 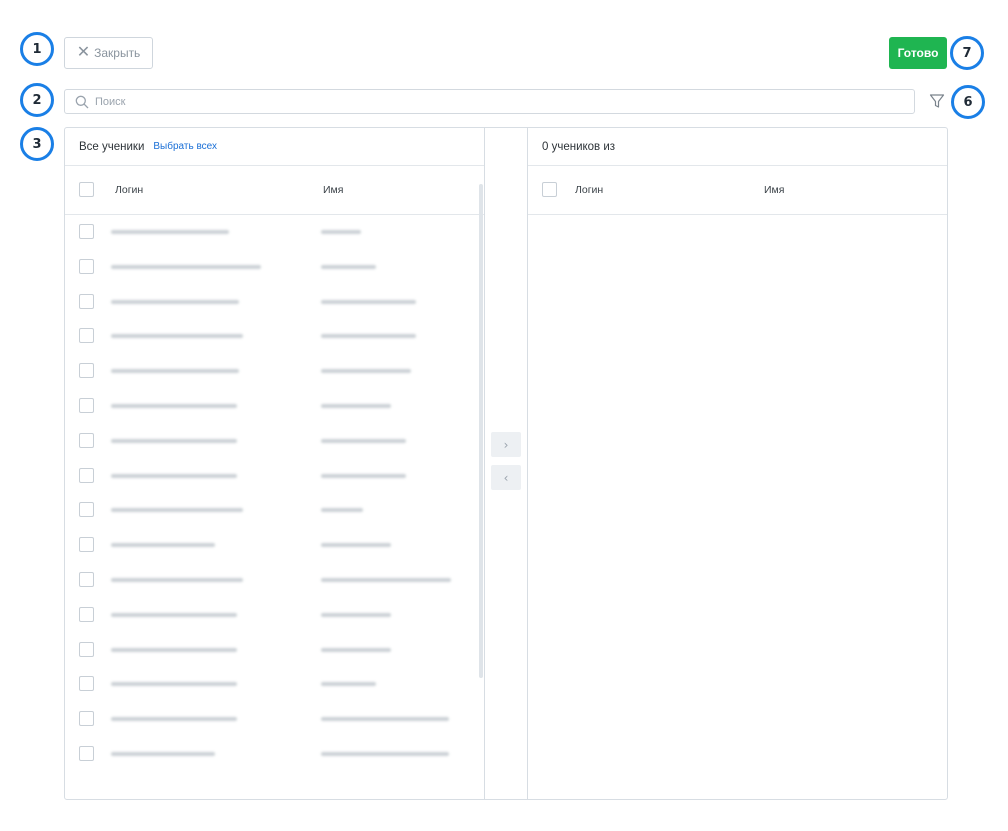 I want to click on all-students-column-header: Логин Имя, so click(x=274, y=190).